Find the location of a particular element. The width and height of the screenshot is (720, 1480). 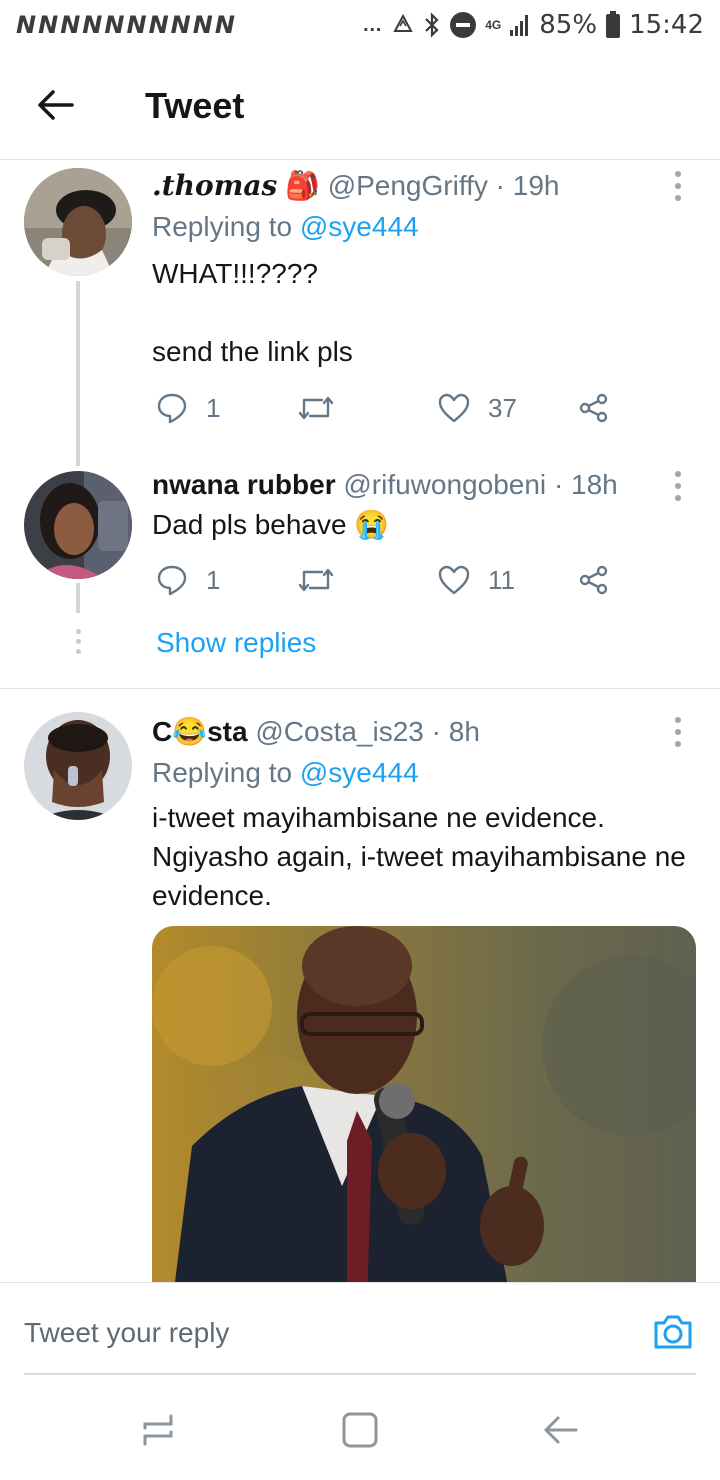

like-count: 11 is located at coordinates (501, 579).